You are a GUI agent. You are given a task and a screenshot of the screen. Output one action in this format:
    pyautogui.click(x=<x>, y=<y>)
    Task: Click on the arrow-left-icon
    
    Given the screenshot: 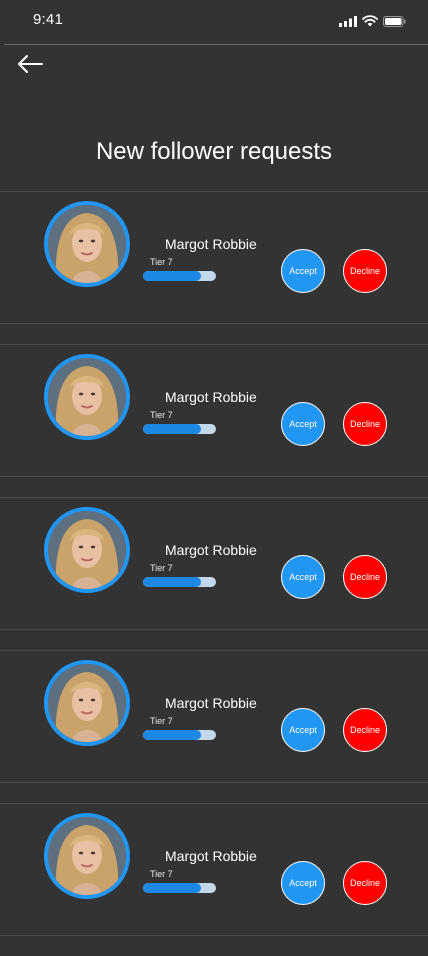 What is the action you would take?
    pyautogui.click(x=30, y=66)
    